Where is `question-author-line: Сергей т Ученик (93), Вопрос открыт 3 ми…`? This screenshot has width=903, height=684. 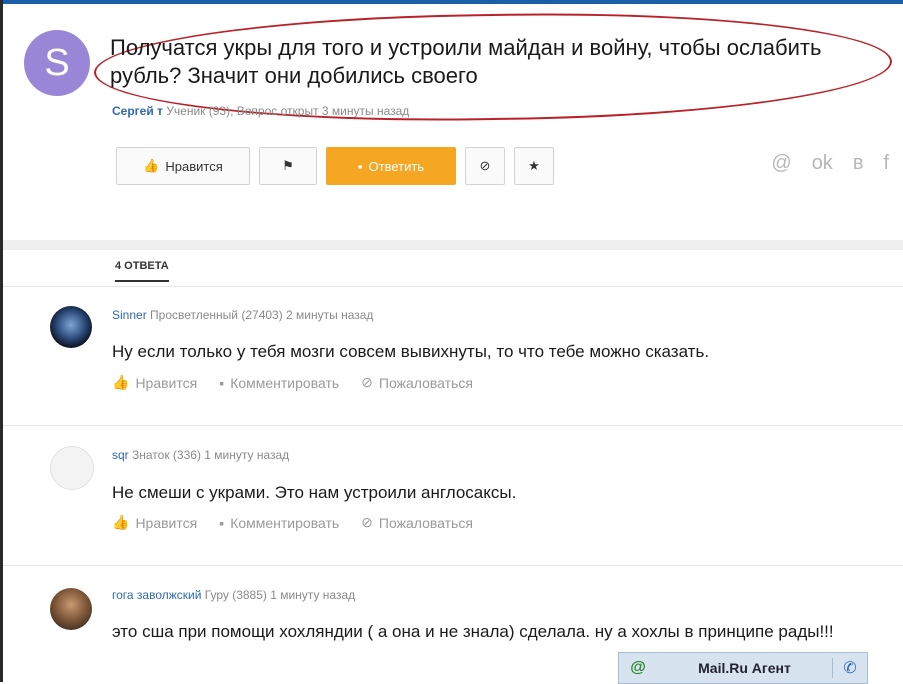 question-author-line: Сергей т Ученик (93), Вопрос открыт 3 ми… is located at coordinates (260, 111).